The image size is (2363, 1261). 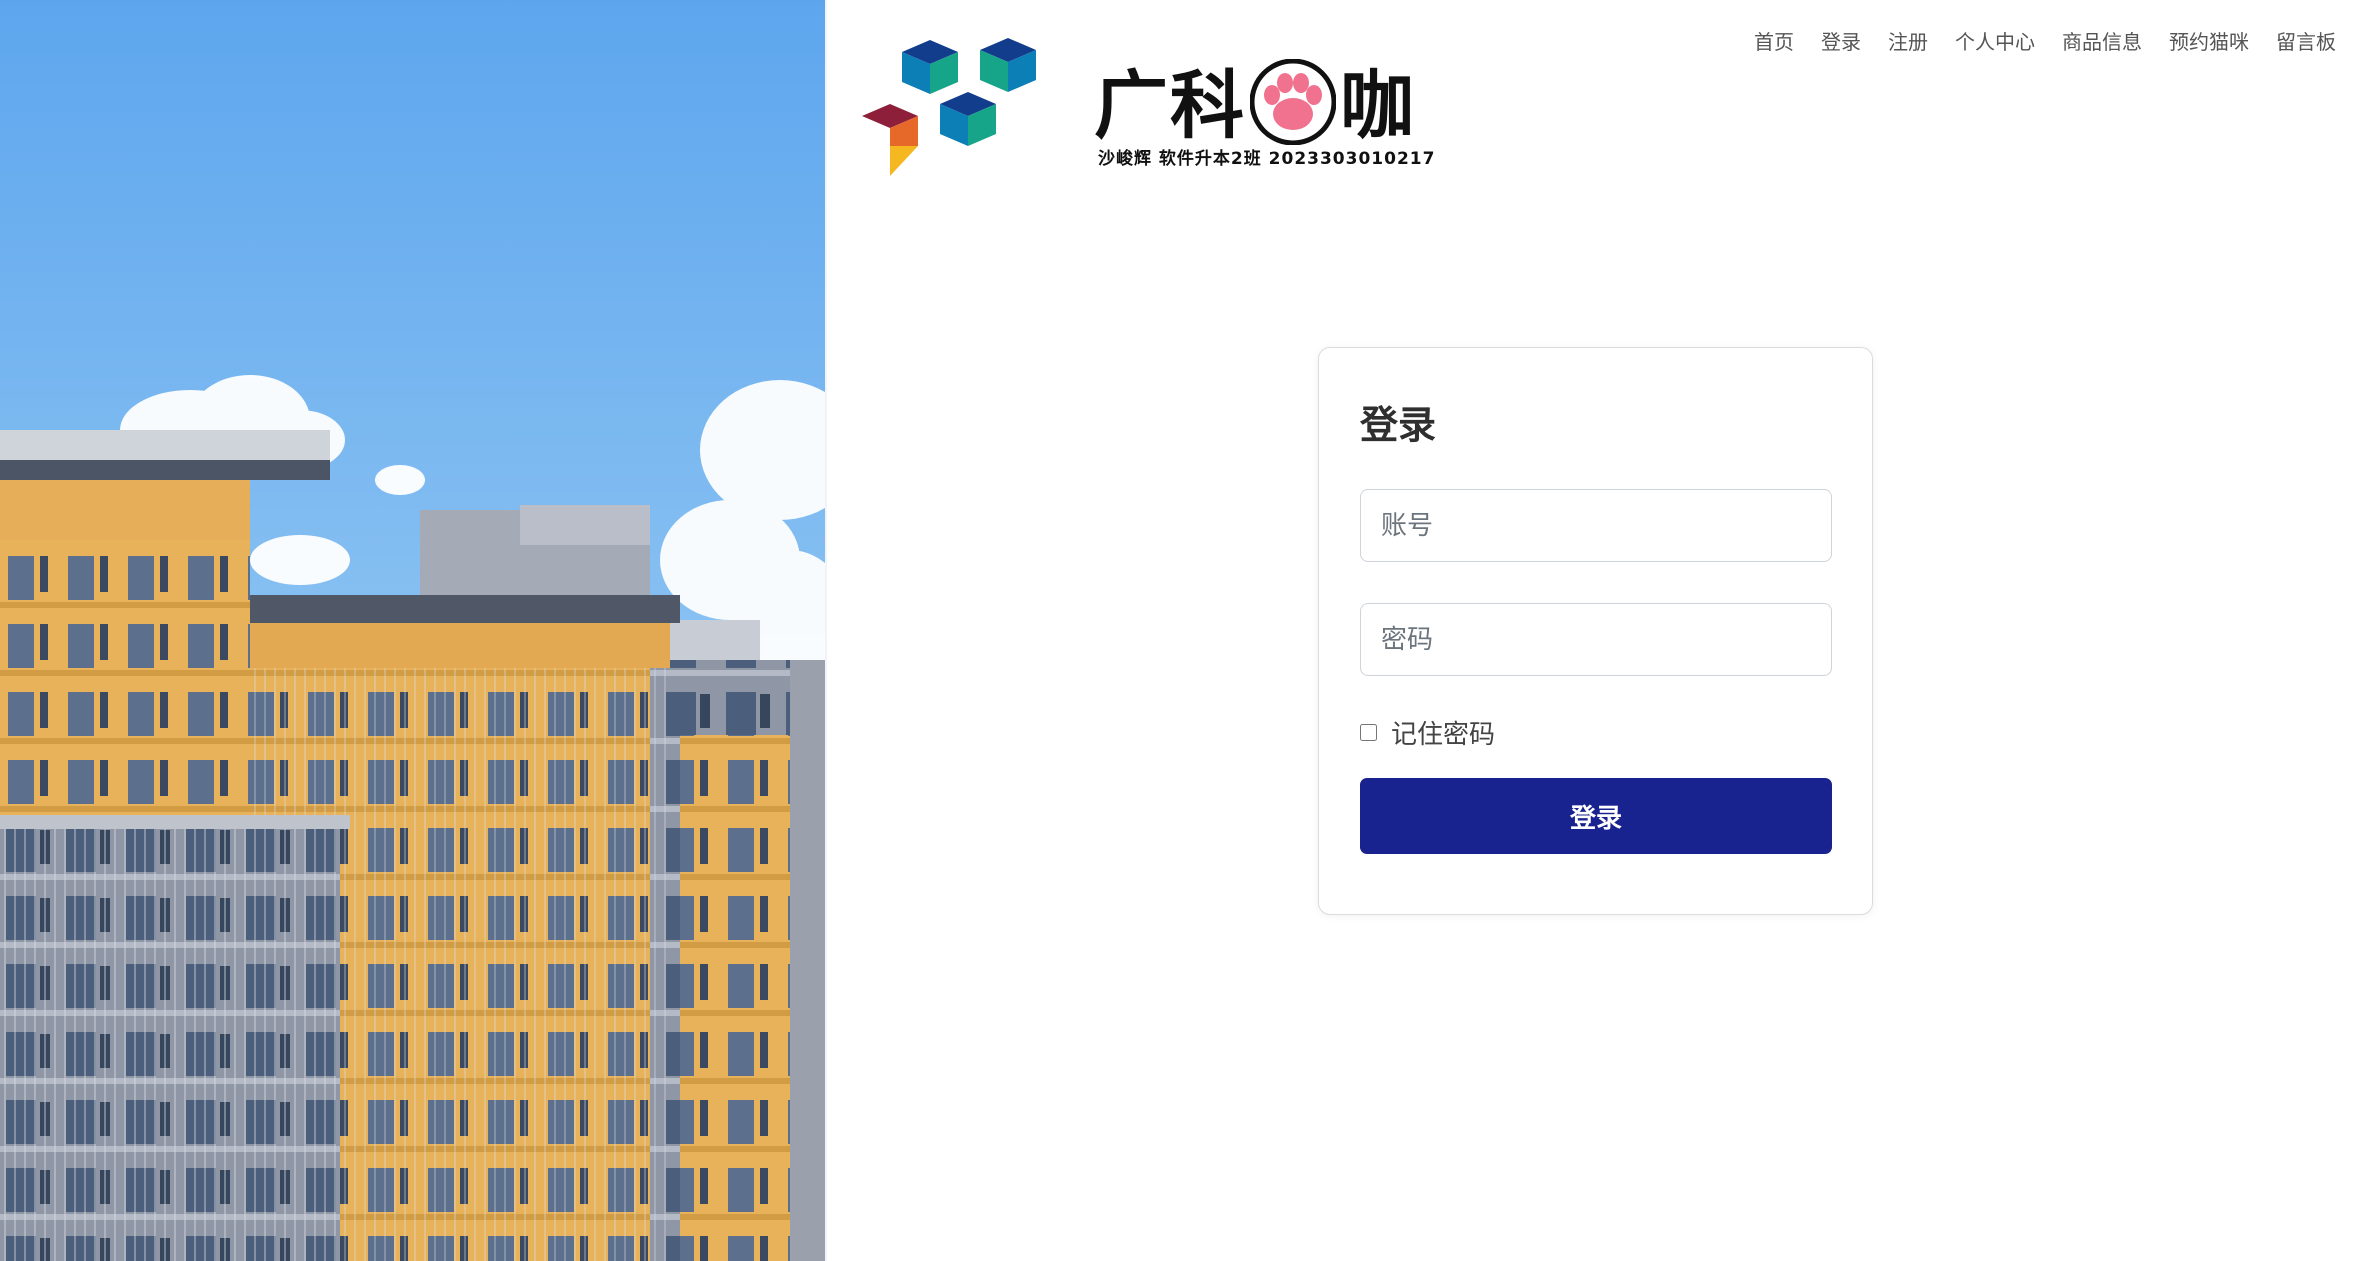 I want to click on remember-password: 记住密码, so click(x=1427, y=732).